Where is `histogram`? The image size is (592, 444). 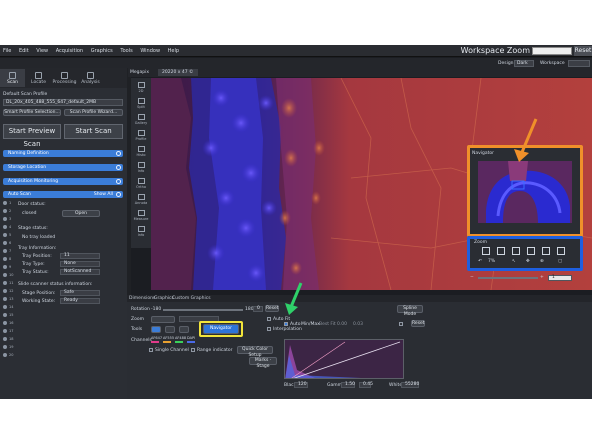
histogram is located at coordinates (344, 359).